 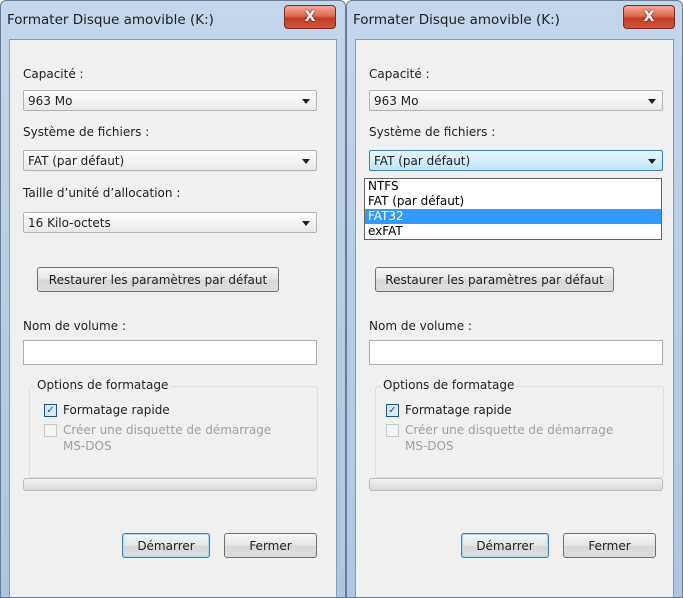 I want to click on allocation-value: 16 Kilo-octets, so click(x=69, y=223).